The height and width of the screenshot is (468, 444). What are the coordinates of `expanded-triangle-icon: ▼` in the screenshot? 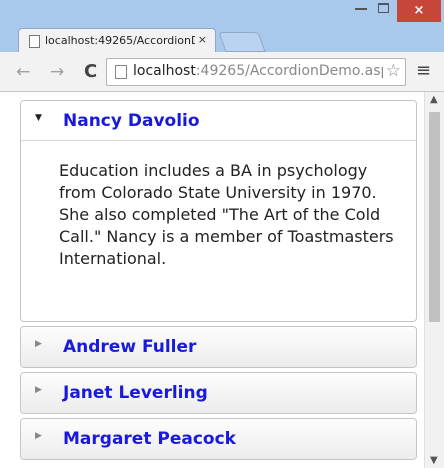 It's located at (38, 118).